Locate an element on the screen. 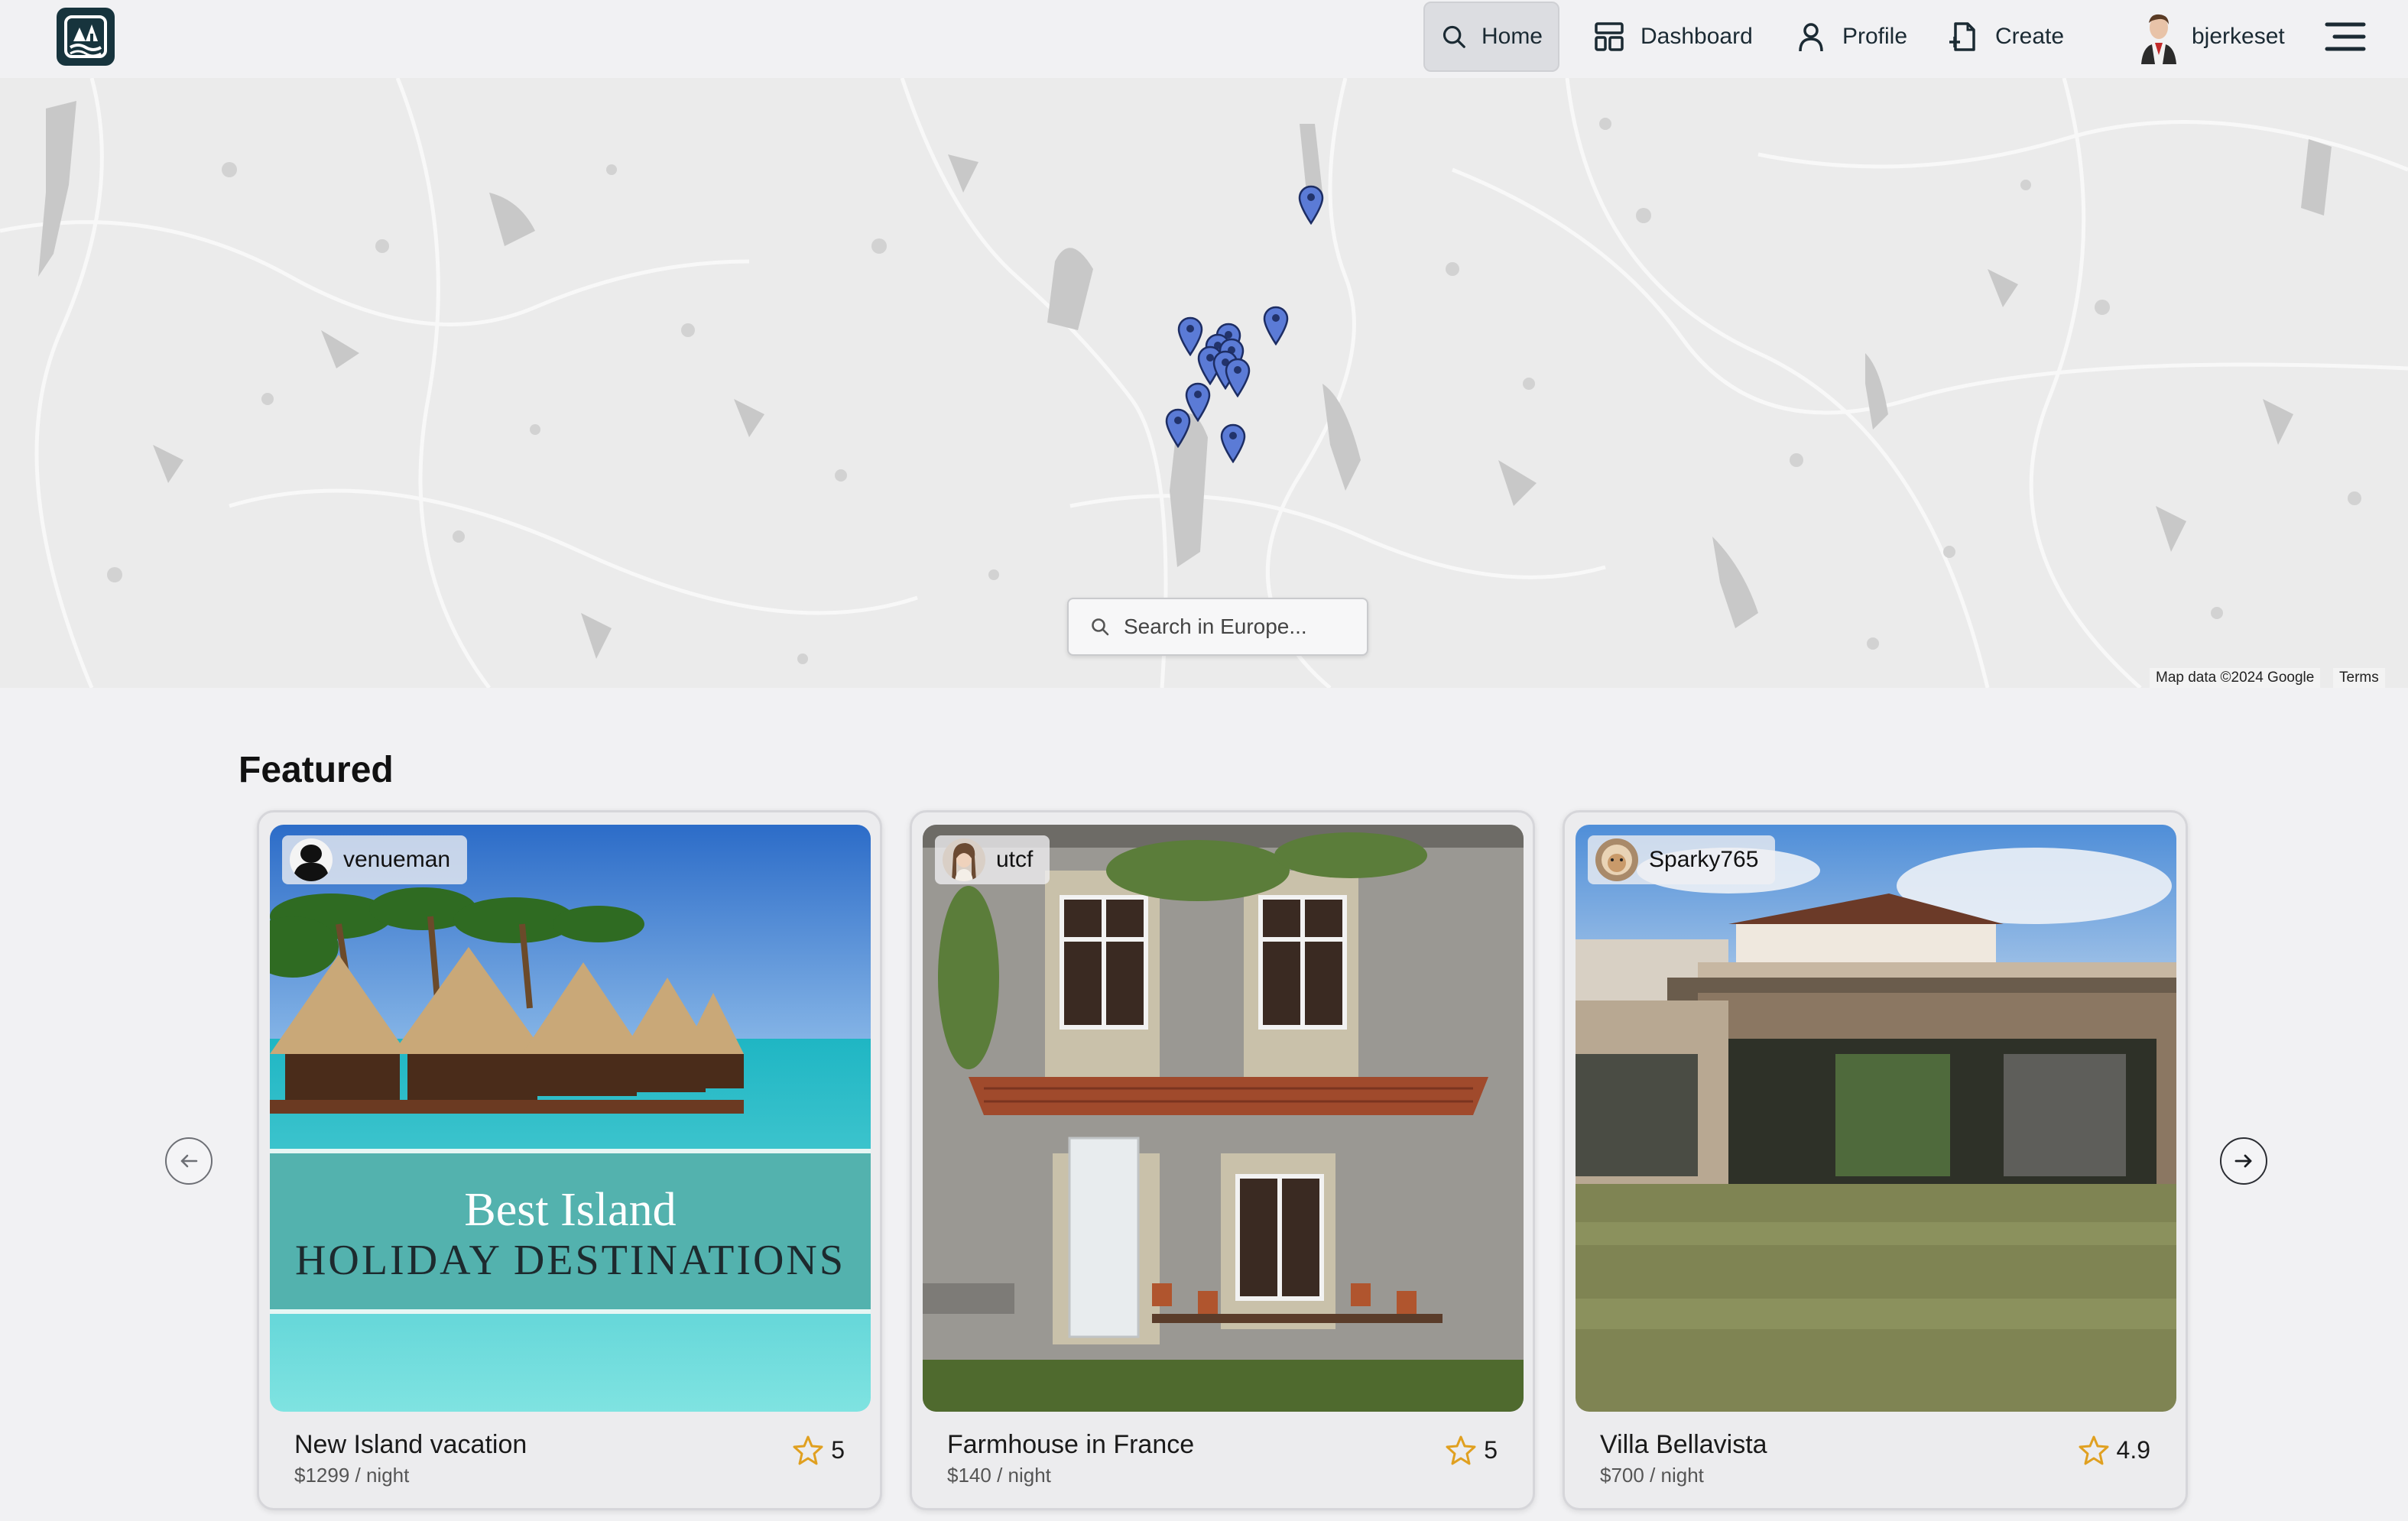 The image size is (2408, 1521). user-menu: bjerkeset is located at coordinates (2211, 37).